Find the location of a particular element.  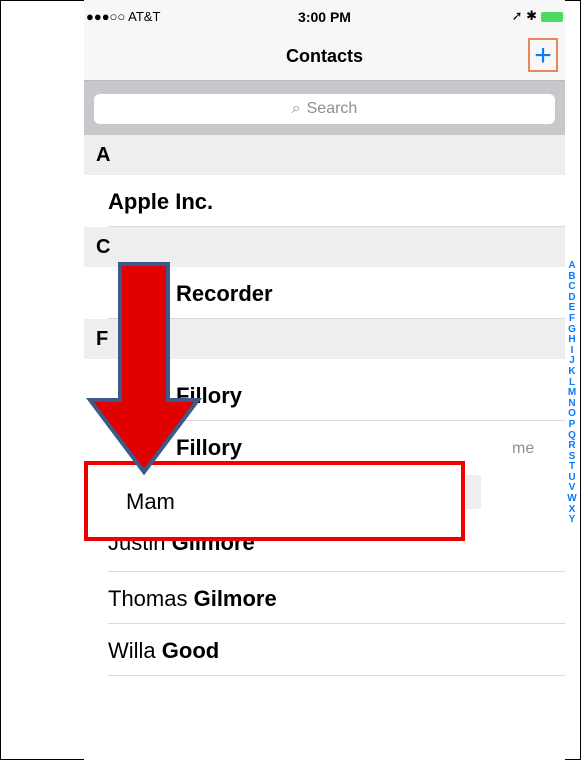

search-input: ⌕ Search is located at coordinates (324, 109).